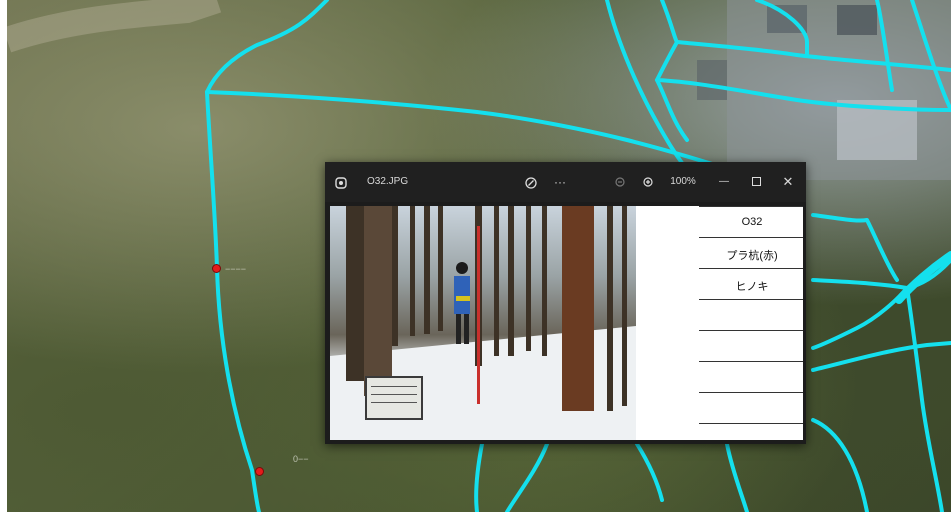  Describe the element at coordinates (394, 398) in the screenshot. I see `survey-signboard` at that location.